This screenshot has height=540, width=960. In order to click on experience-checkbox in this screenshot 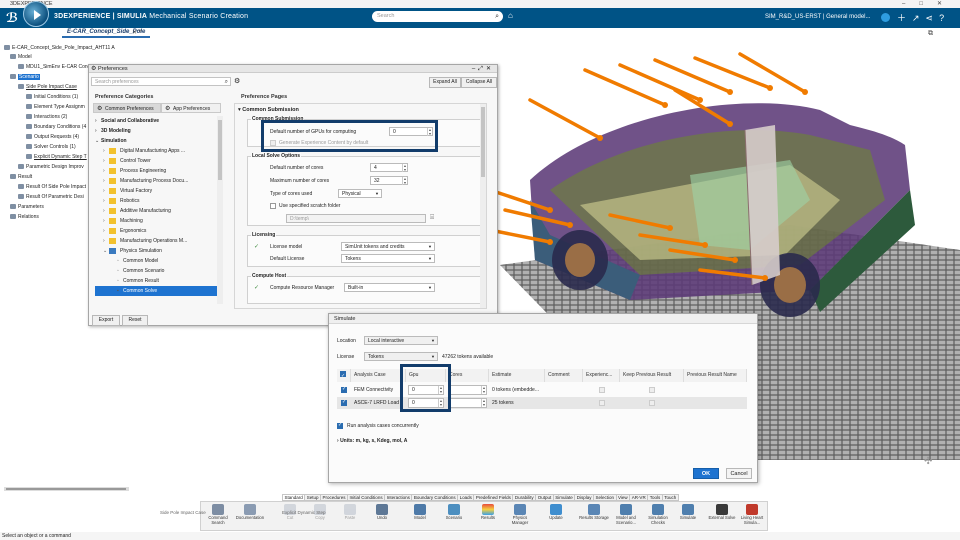, I will do `click(602, 403)`.